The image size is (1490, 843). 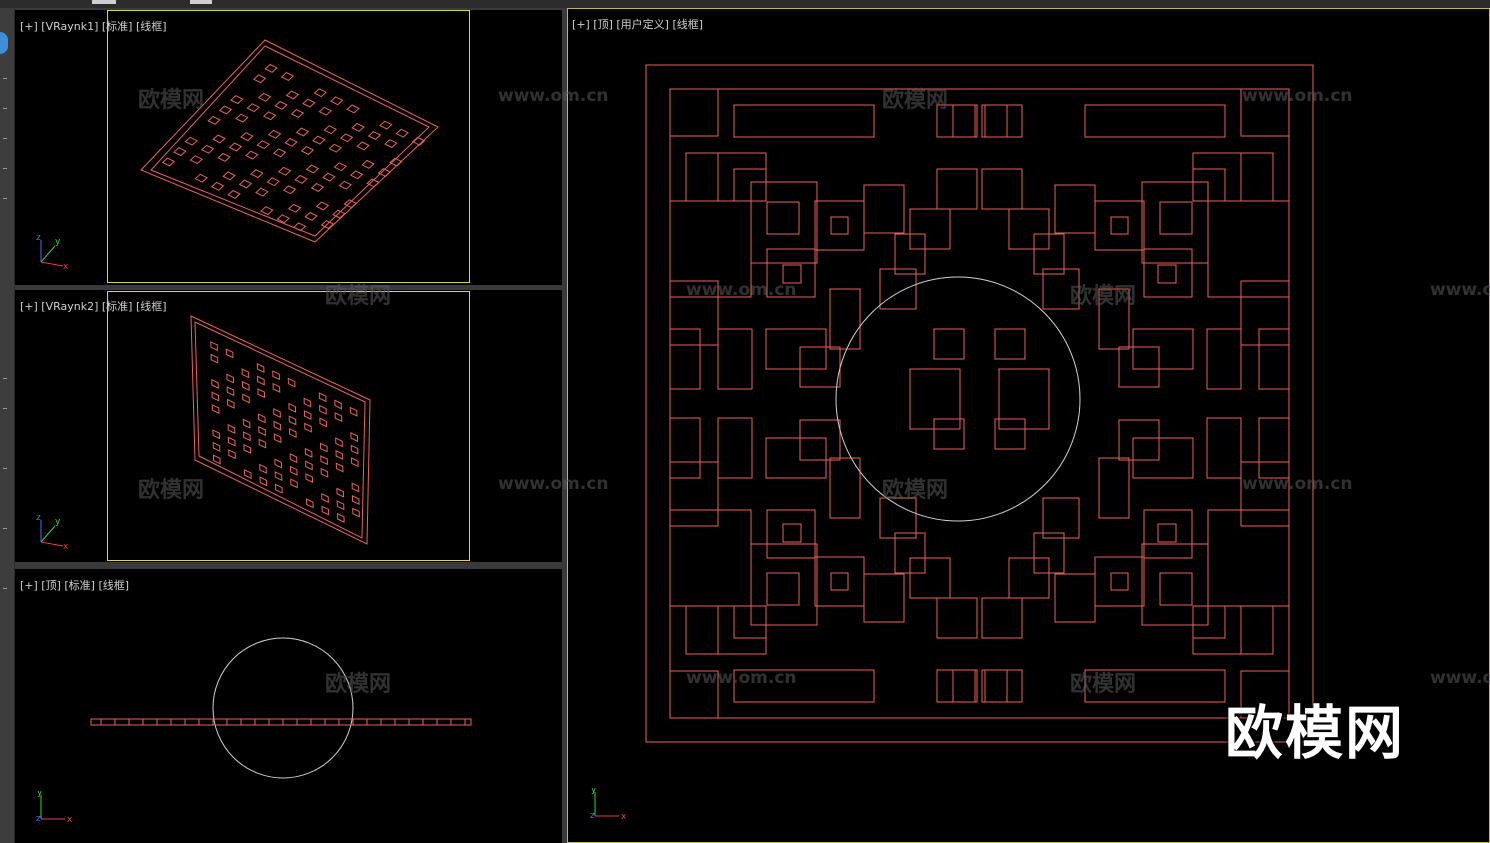 I want to click on viewport-top: [+] [顶] [标准] [线框] y z x, so click(x=288, y=706).